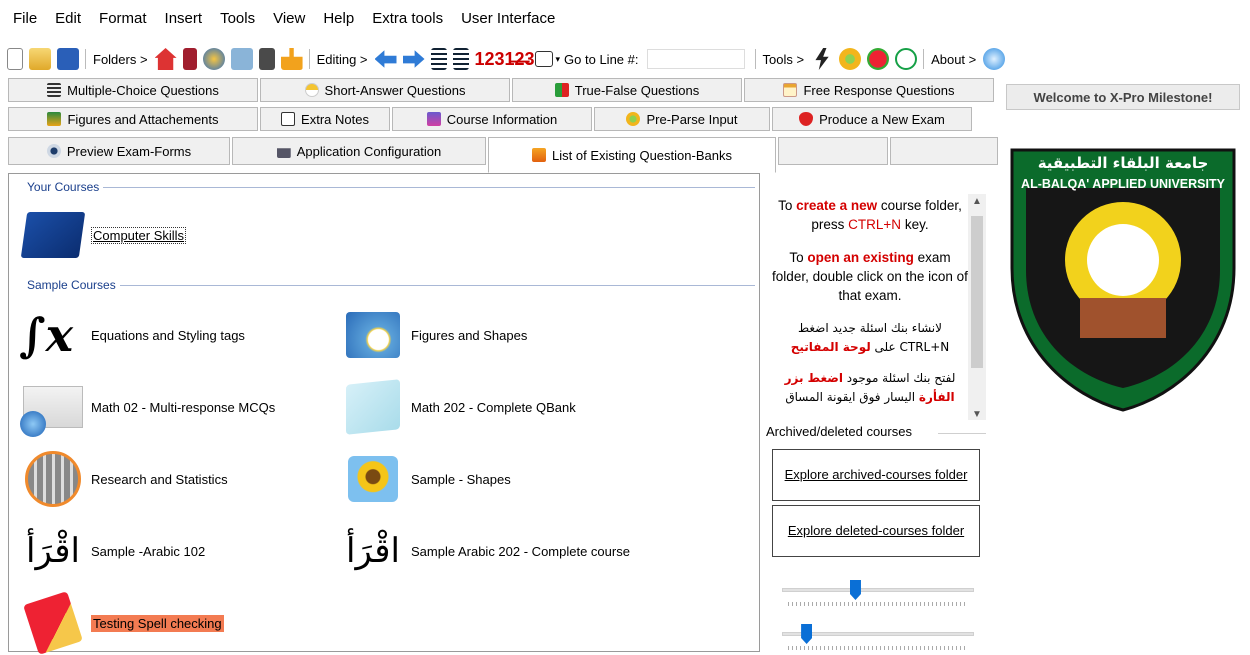  What do you see at coordinates (359, 151) in the screenshot?
I see `tab-application-configuration: Application Configuration` at bounding box center [359, 151].